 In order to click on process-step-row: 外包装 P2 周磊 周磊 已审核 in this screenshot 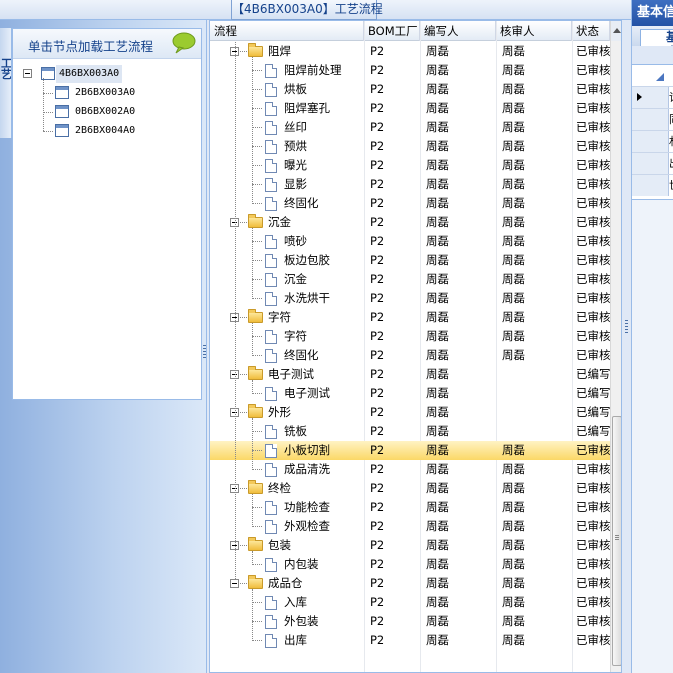, I will do `click(410, 621)`.